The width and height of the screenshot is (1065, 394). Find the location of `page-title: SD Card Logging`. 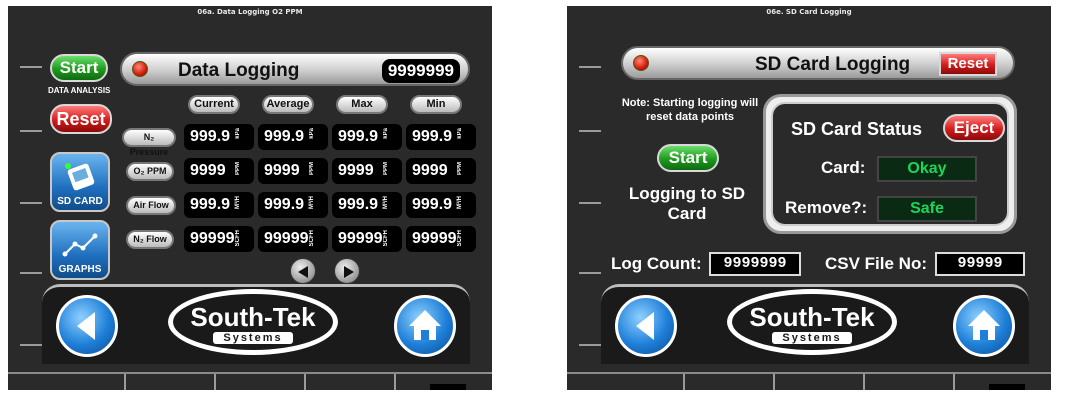

page-title: SD Card Logging is located at coordinates (833, 64).